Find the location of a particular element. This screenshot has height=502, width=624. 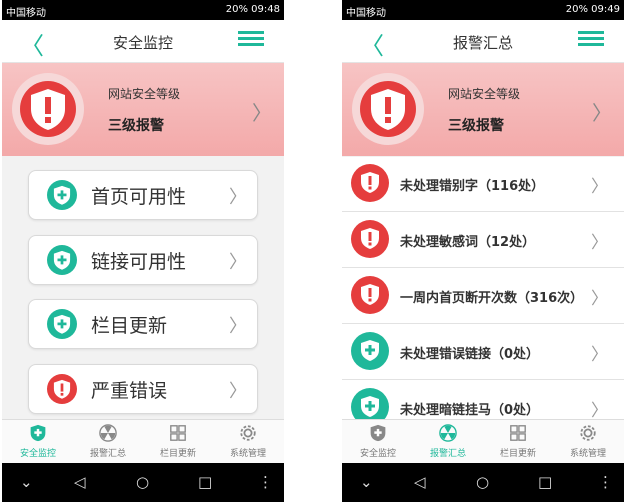

menu-card-label: 链接可用性 is located at coordinates (139, 262).